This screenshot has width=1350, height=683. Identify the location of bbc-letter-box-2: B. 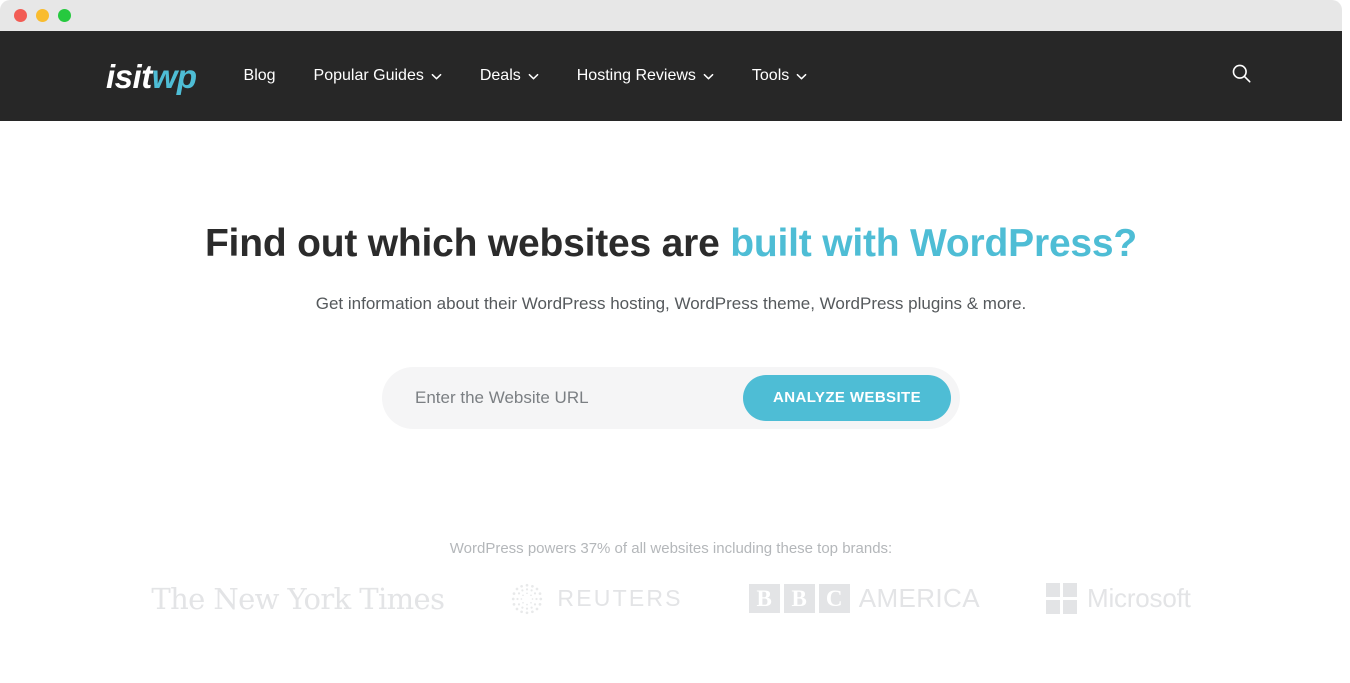
(799, 599).